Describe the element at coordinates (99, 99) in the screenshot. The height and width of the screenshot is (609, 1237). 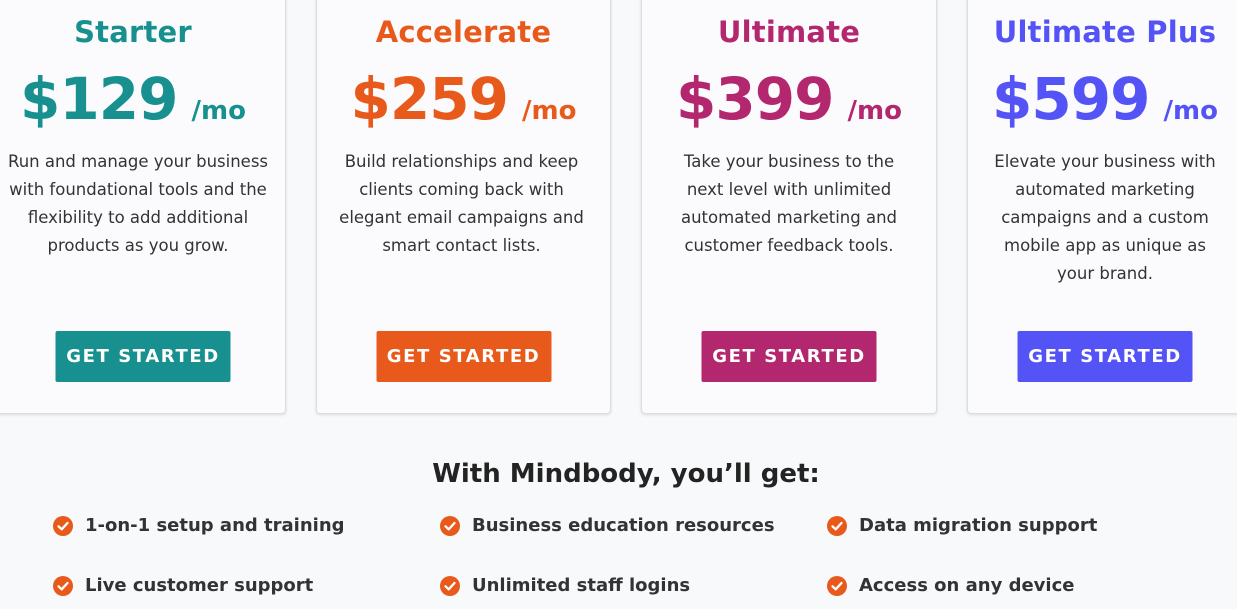
I see `plan-price: $129` at that location.